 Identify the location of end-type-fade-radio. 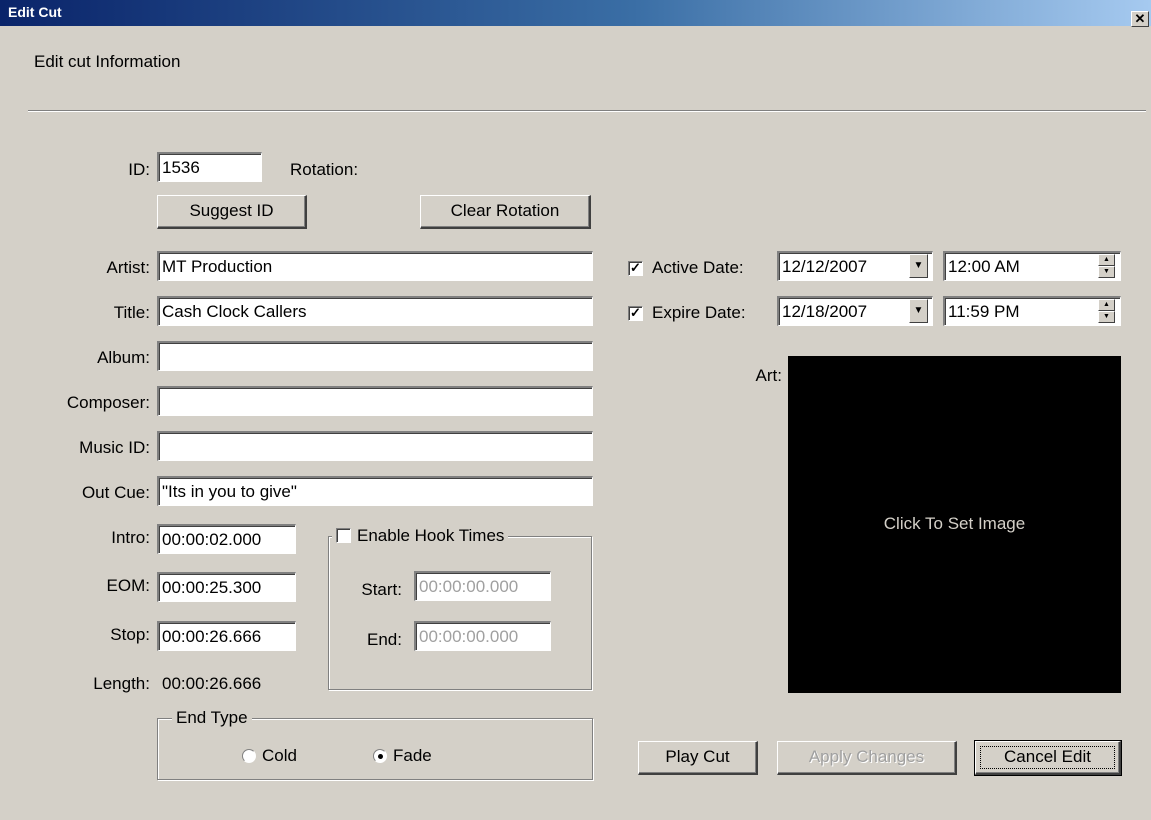
(380, 756).